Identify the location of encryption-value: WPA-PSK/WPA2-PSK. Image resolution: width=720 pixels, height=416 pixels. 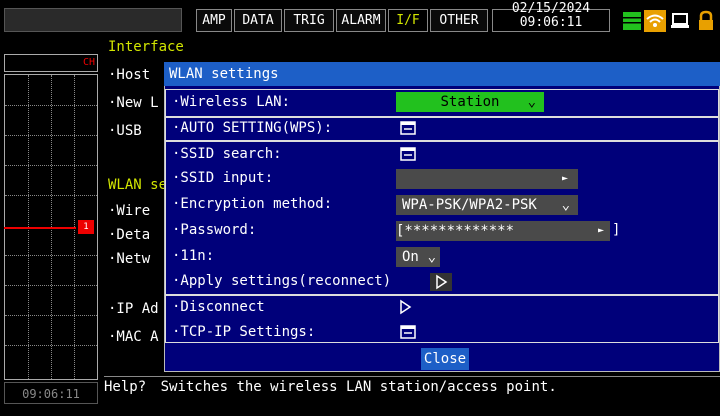
(469, 205).